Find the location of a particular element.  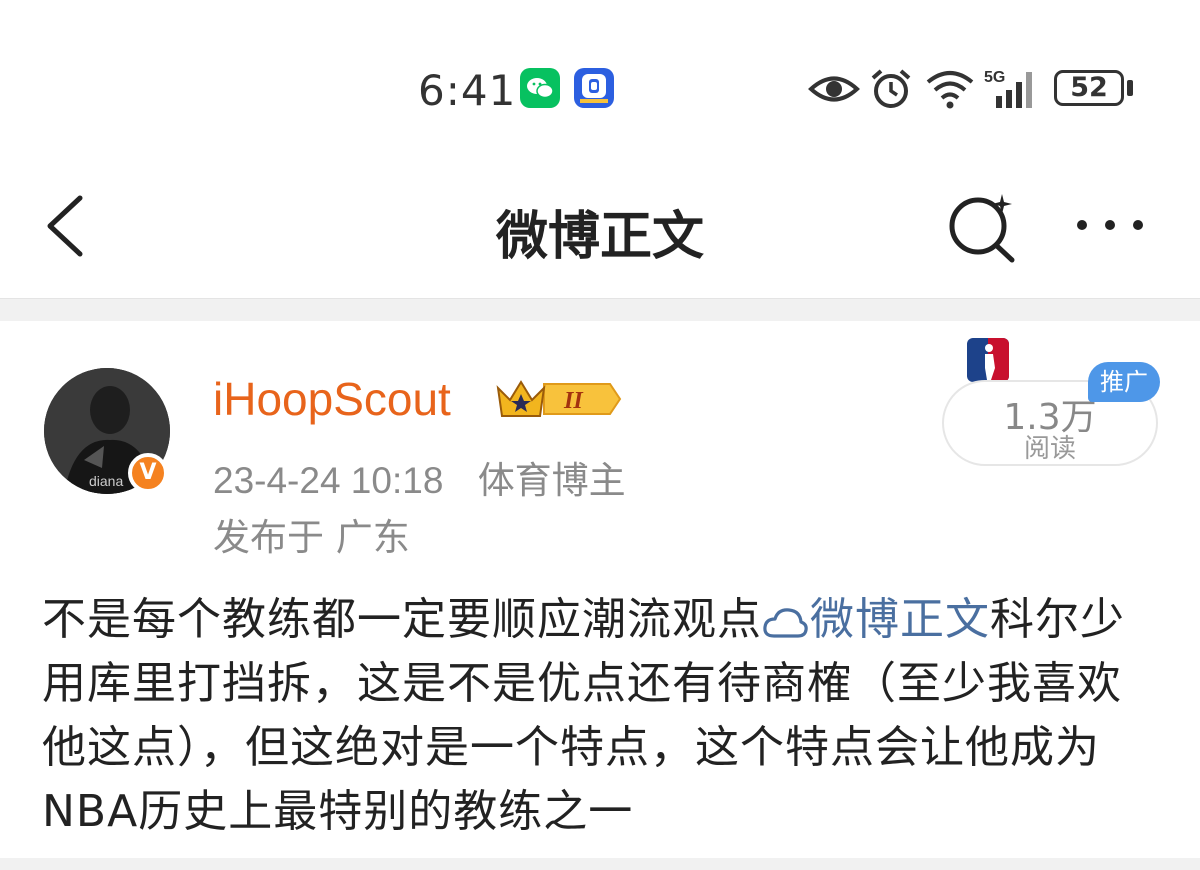

network-type: 5G is located at coordinates (994, 77).